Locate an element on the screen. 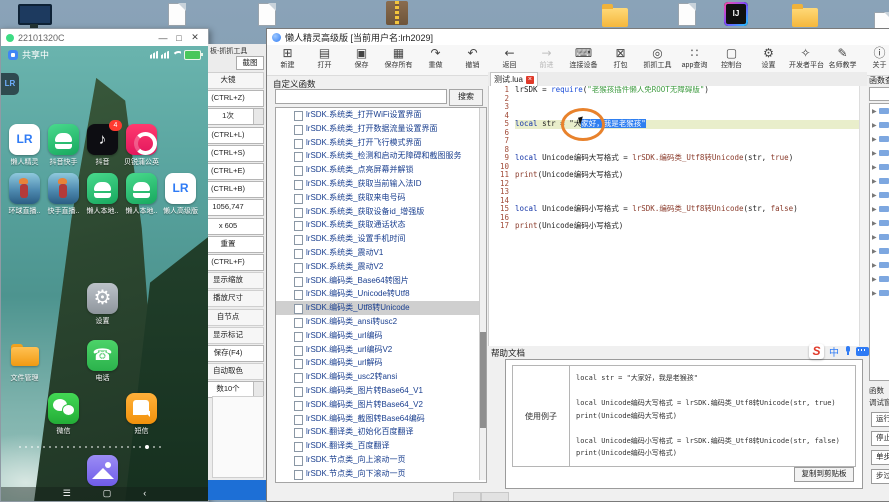 The height and width of the screenshot is (502, 889). grab-row-x 605: x 605 is located at coordinates (236, 226).